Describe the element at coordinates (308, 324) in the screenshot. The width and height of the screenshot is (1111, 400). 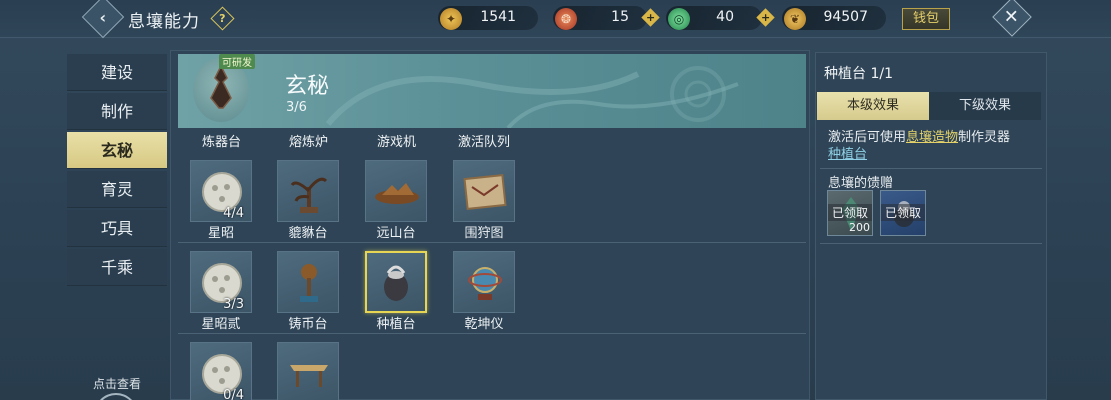
I see `item-label: 铸币台` at that location.